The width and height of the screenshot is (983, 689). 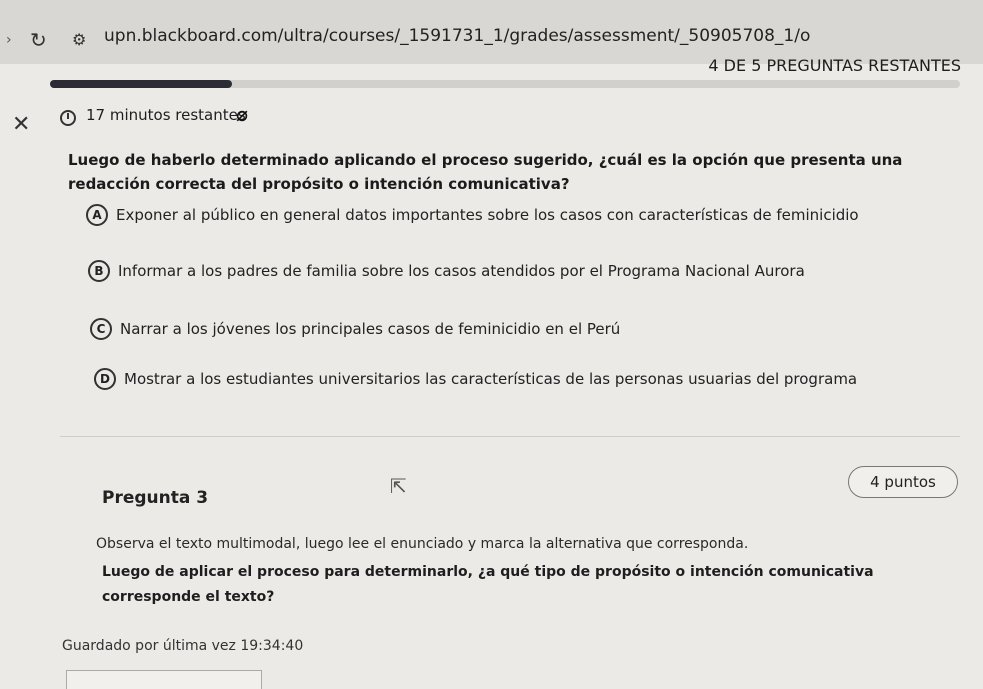 I want to click on option-letter: D, so click(x=105, y=379).